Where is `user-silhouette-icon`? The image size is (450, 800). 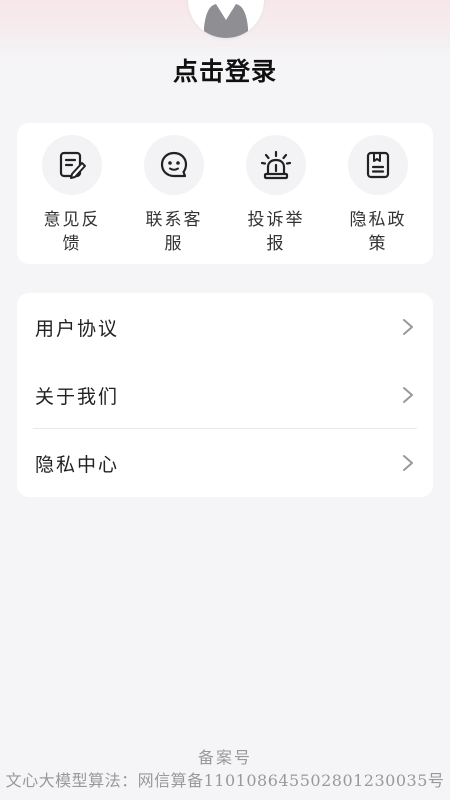 user-silhouette-icon is located at coordinates (226, 21).